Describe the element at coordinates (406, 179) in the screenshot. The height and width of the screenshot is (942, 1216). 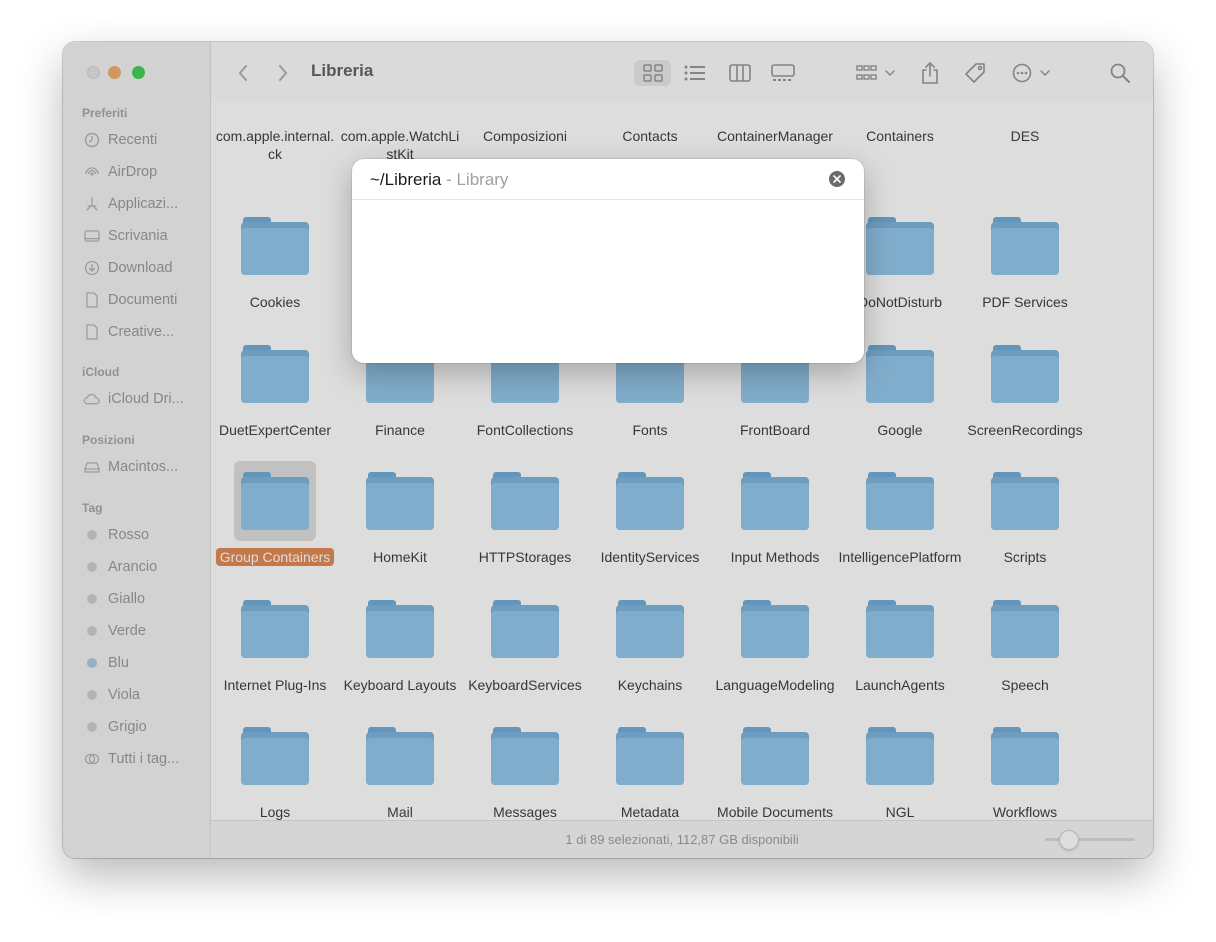
I see `path-value: ~/Libreria` at that location.